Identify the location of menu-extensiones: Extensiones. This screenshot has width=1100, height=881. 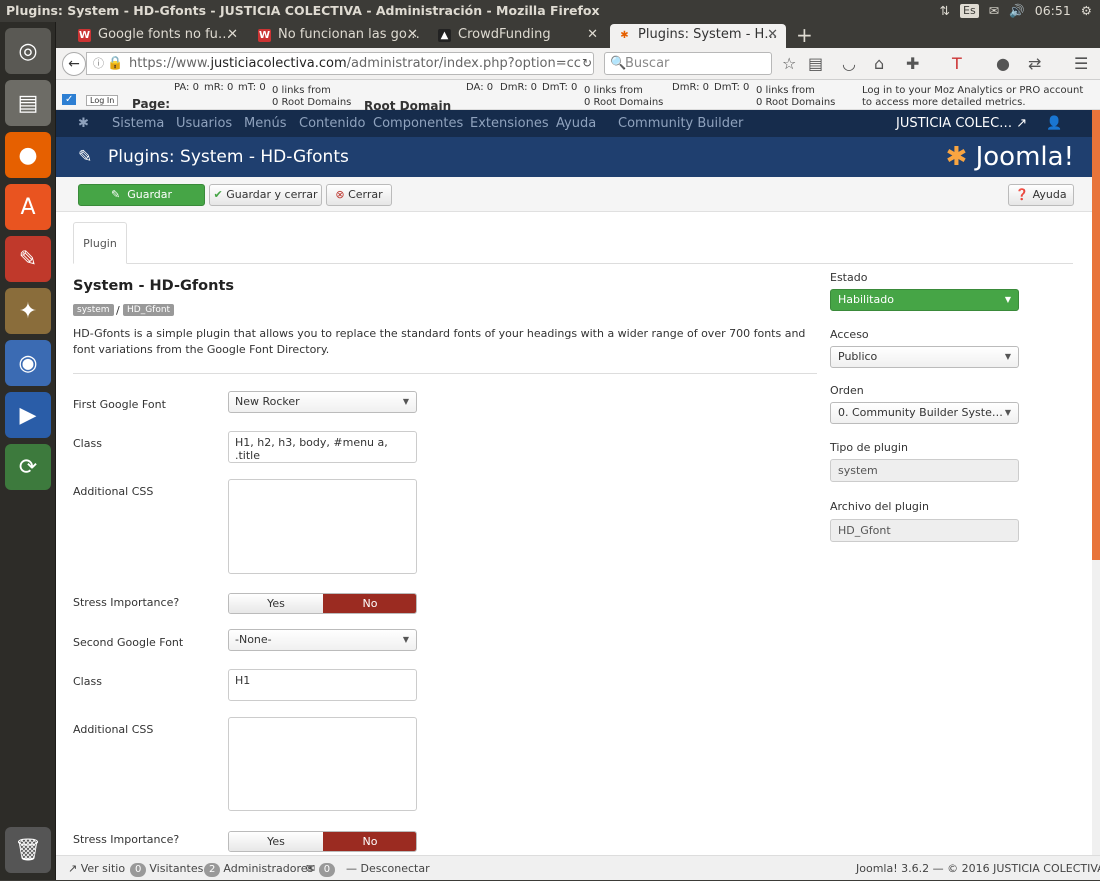
(509, 123).